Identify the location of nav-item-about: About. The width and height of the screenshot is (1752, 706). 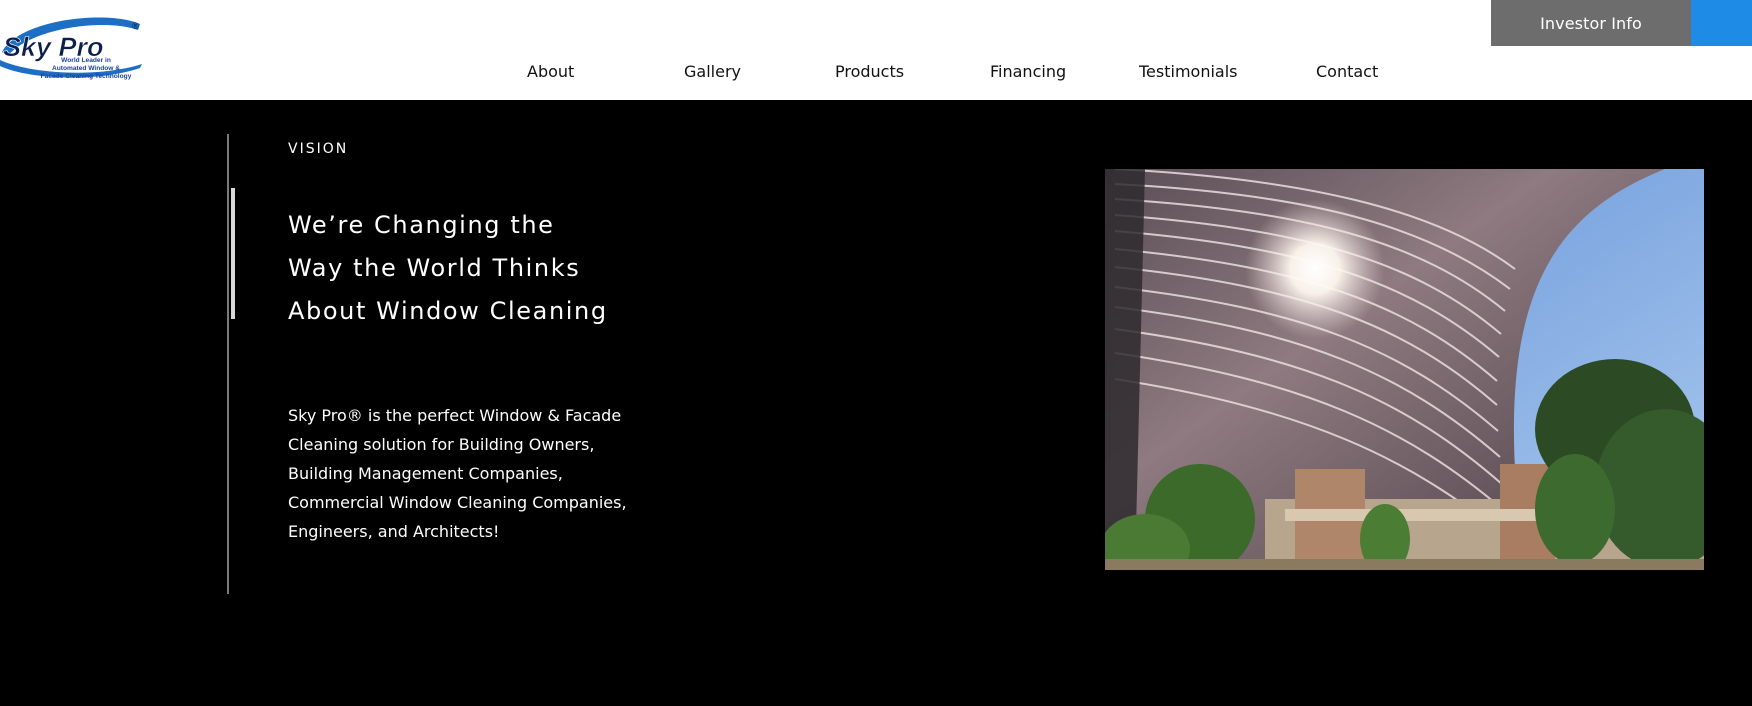
(550, 71).